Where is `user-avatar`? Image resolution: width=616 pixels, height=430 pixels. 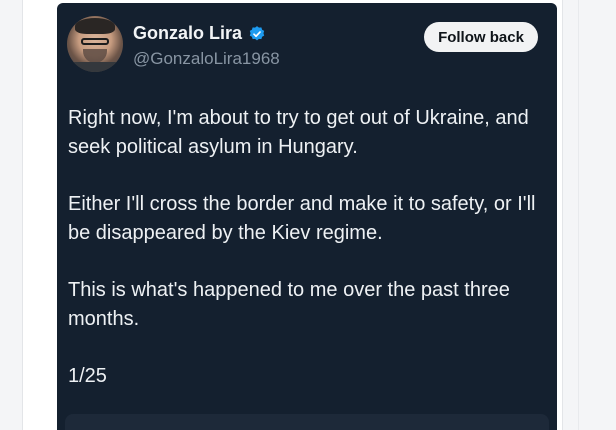 user-avatar is located at coordinates (95, 44).